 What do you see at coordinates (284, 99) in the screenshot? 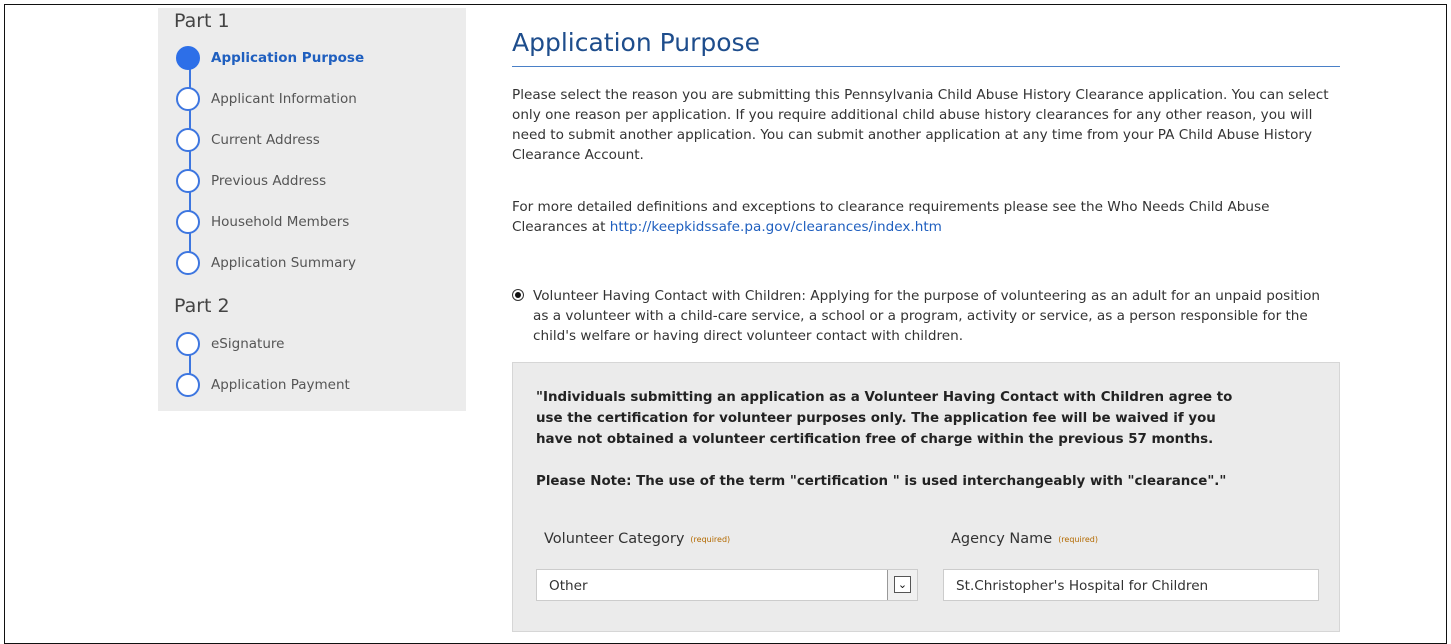
I see `step-label: Applicant Information` at bounding box center [284, 99].